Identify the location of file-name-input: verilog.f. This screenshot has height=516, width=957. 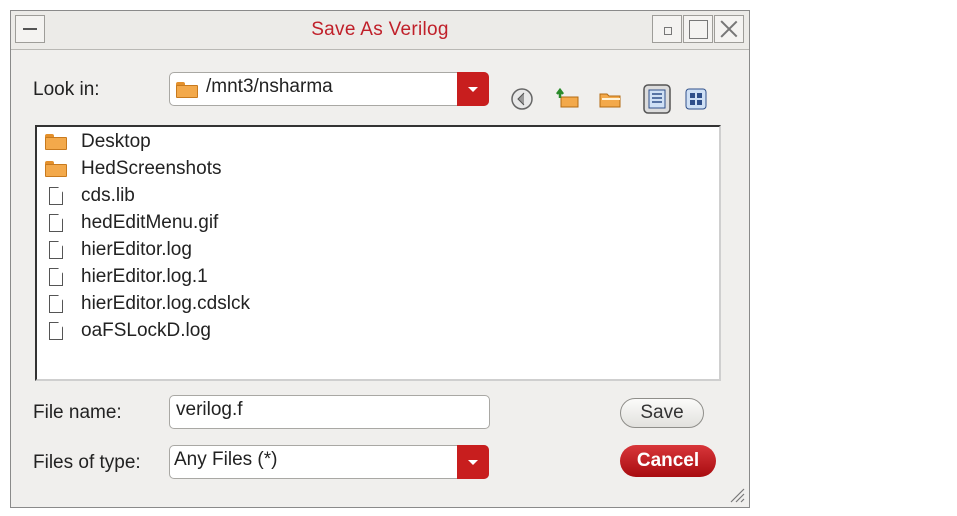
(329, 412).